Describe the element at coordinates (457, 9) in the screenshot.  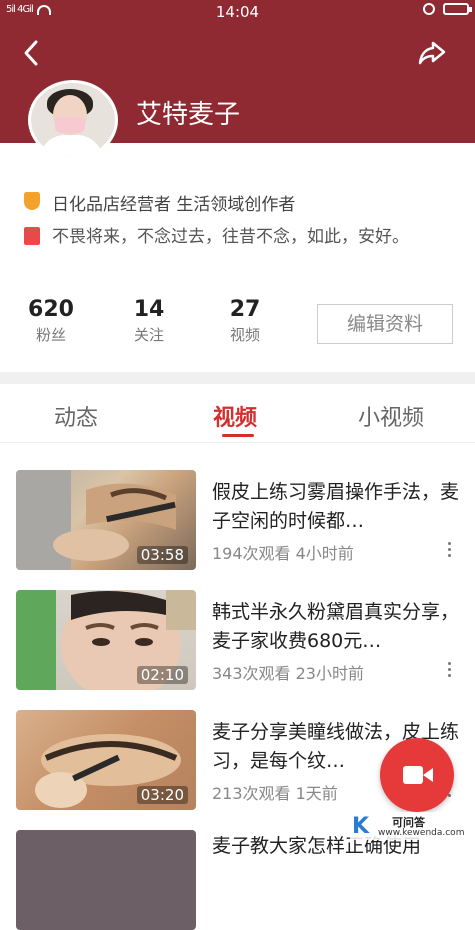
I see `battery-icon` at that location.